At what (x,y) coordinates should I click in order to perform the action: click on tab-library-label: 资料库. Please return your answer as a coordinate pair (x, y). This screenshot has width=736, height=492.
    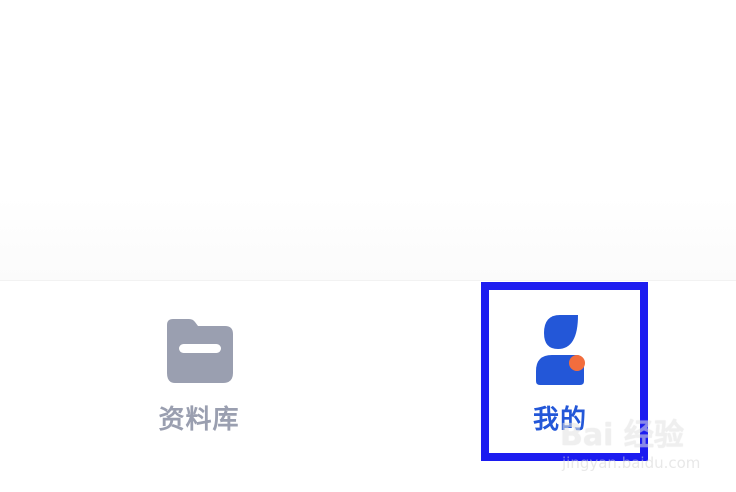
    Looking at the image, I should click on (199, 420).